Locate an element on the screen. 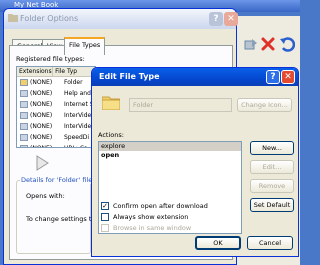 This screenshot has height=265, width=320. table-row: (NONE) SpeedDi is located at coordinates (56, 137).